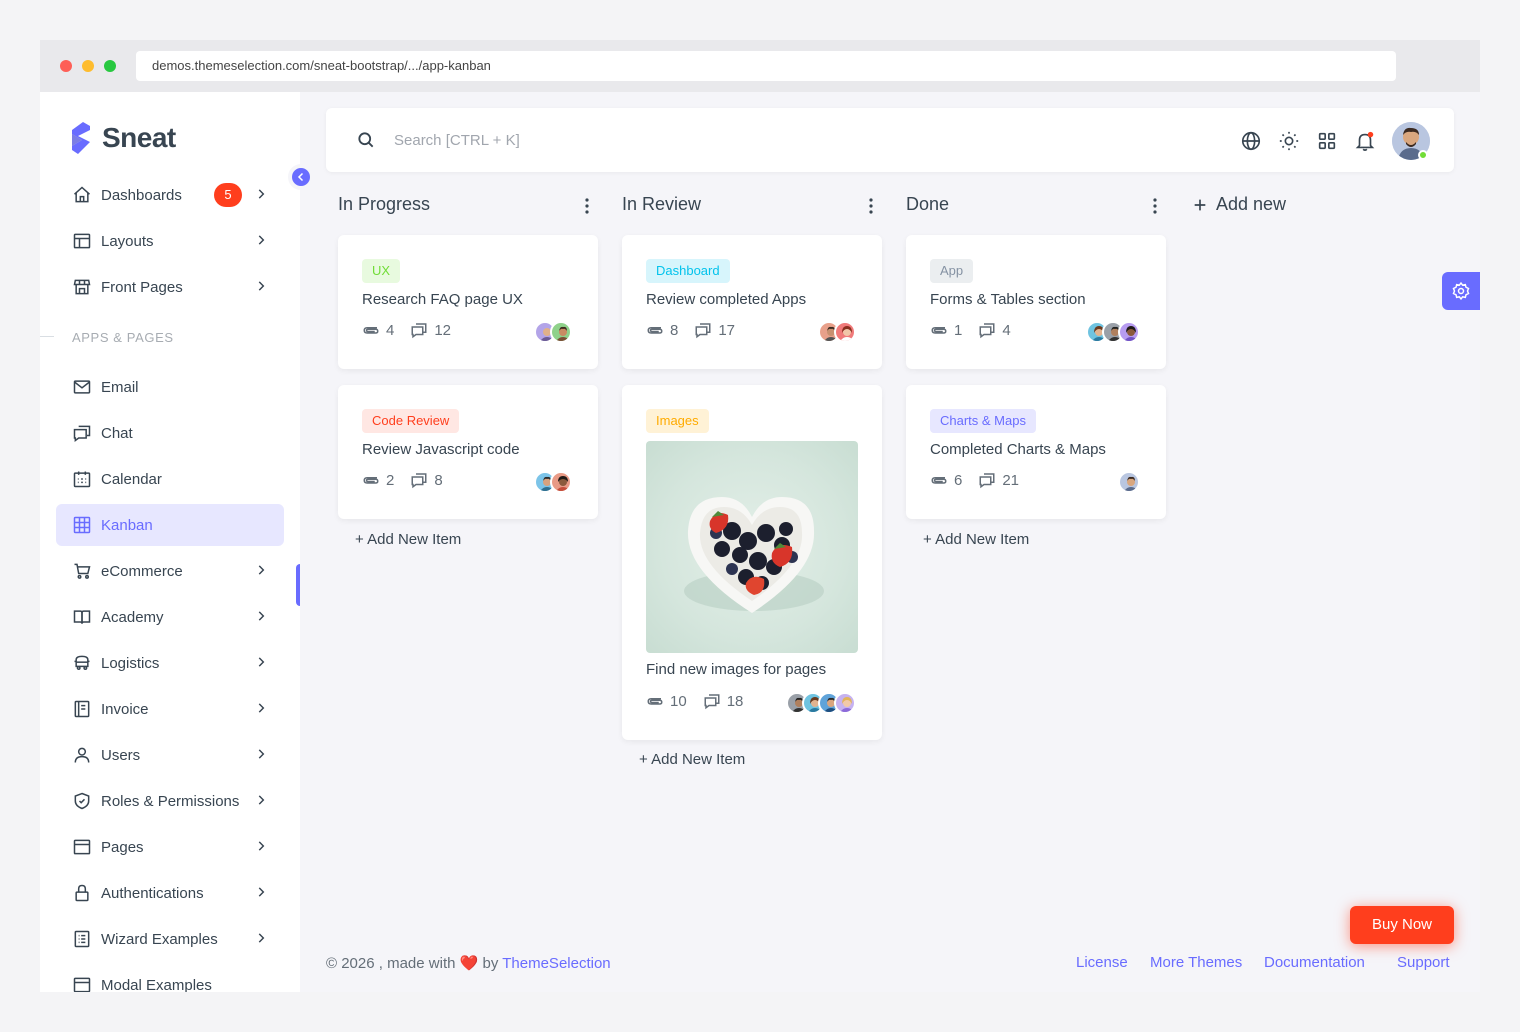  Describe the element at coordinates (1239, 204) in the screenshot. I see `add-new-column-button: Add new` at that location.